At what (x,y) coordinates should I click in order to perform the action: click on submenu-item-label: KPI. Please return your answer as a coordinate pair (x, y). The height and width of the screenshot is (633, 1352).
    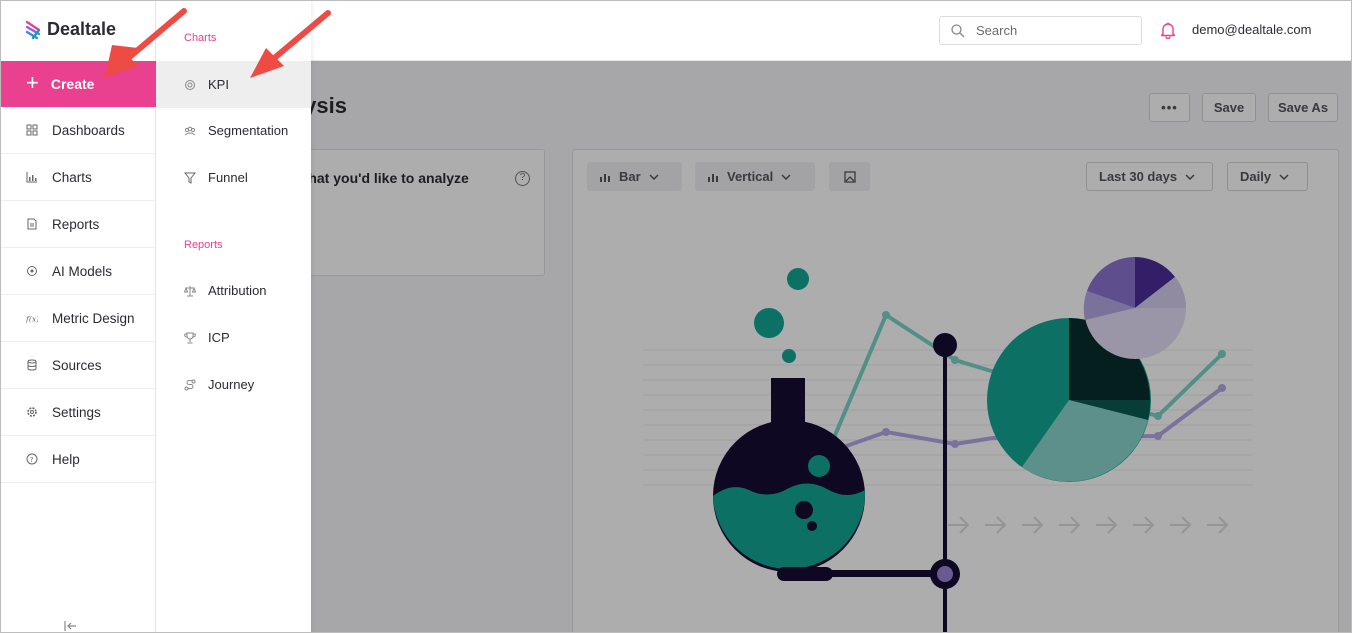
    Looking at the image, I should click on (218, 84).